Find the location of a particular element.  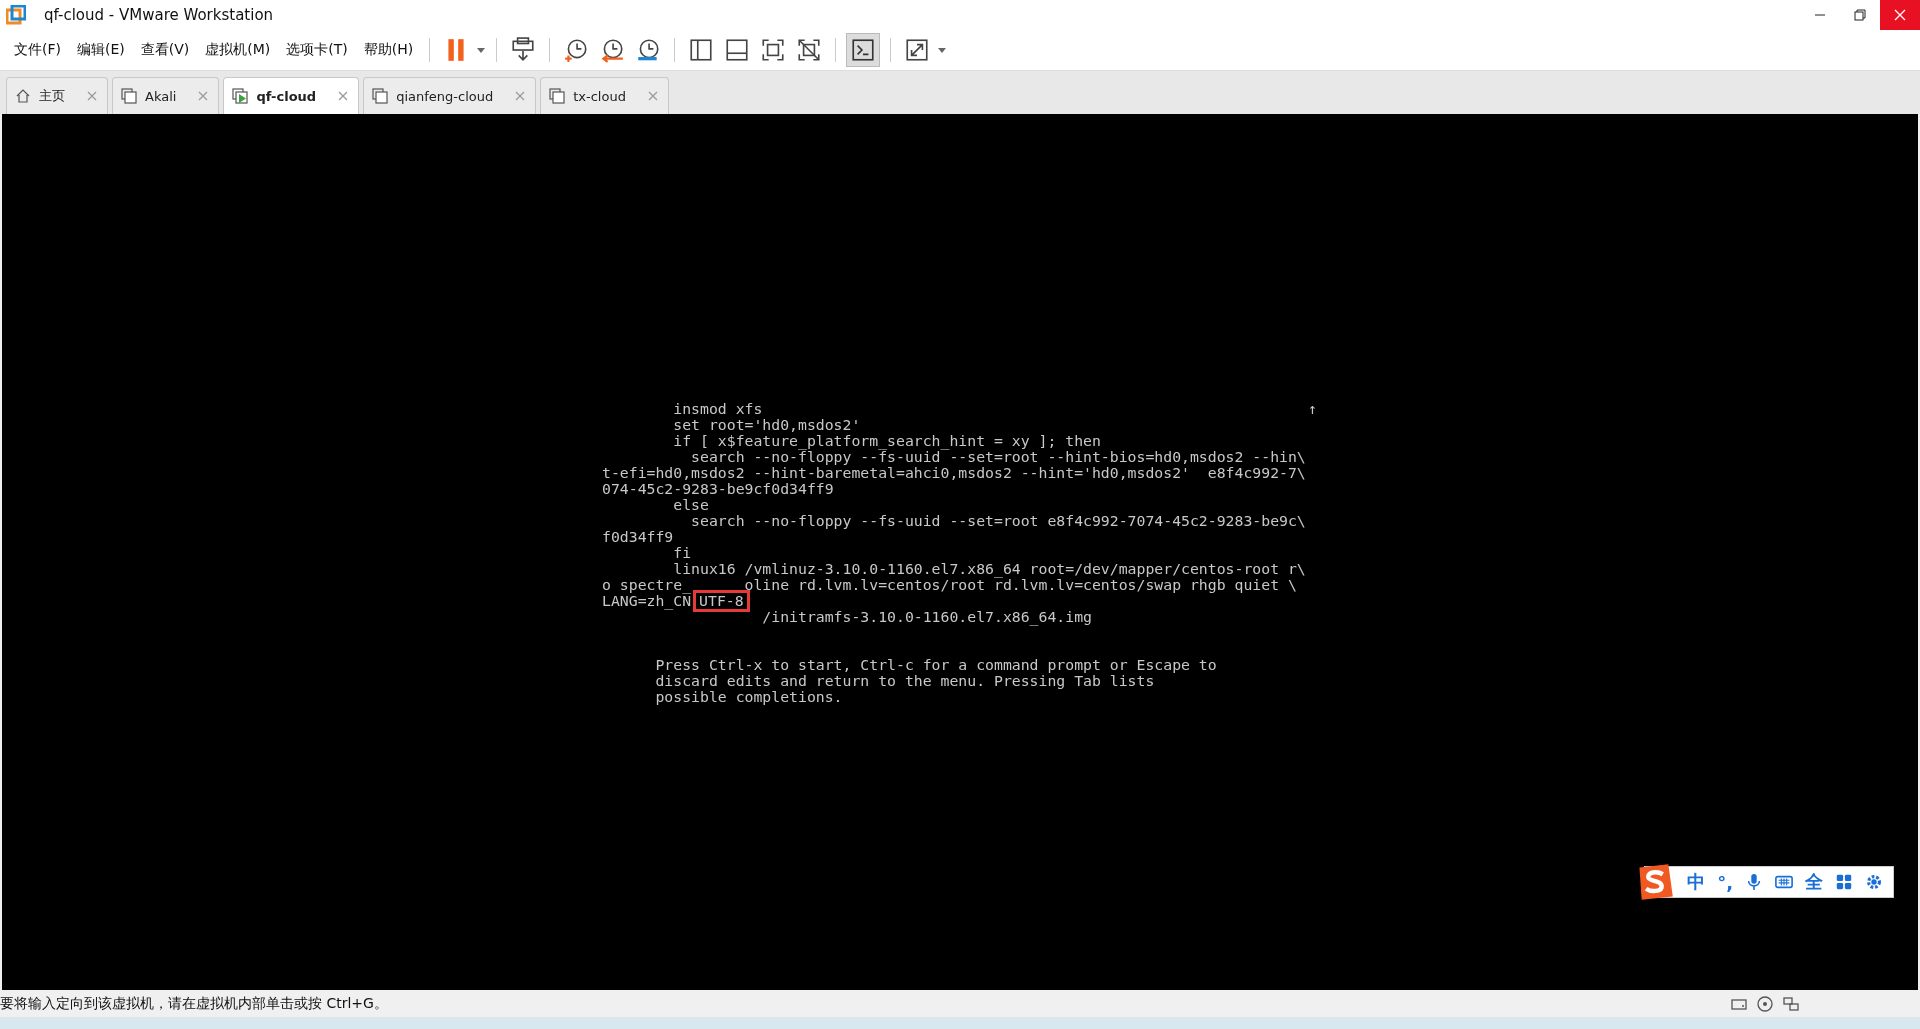

menu-item: 帮助(H) is located at coordinates (388, 50).